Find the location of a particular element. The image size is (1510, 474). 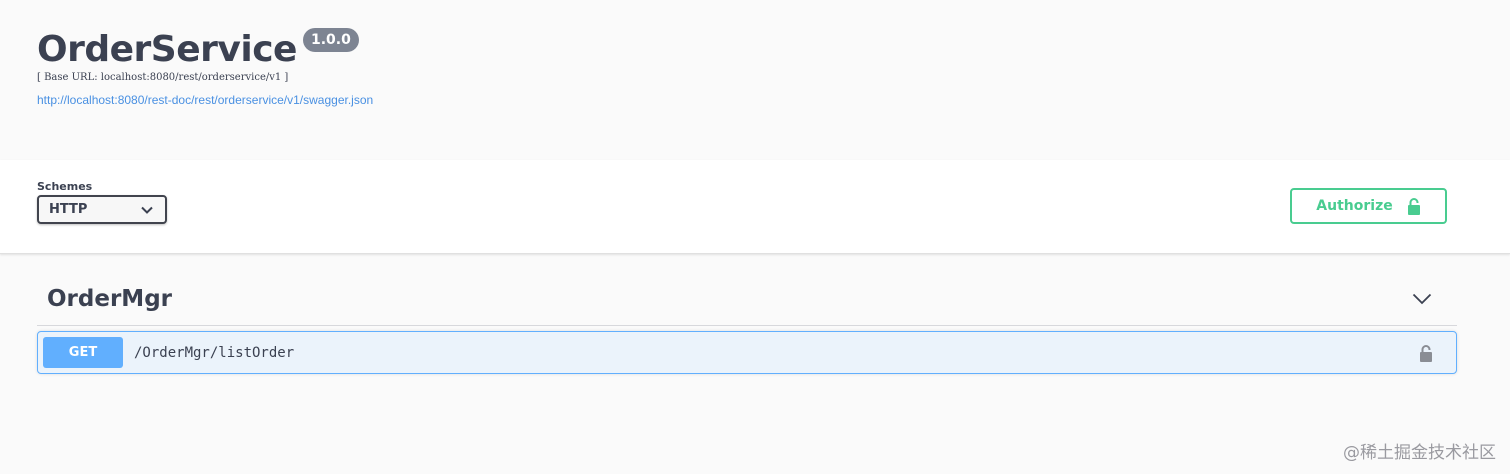

tag-header: OrderMgr is located at coordinates (747, 299).